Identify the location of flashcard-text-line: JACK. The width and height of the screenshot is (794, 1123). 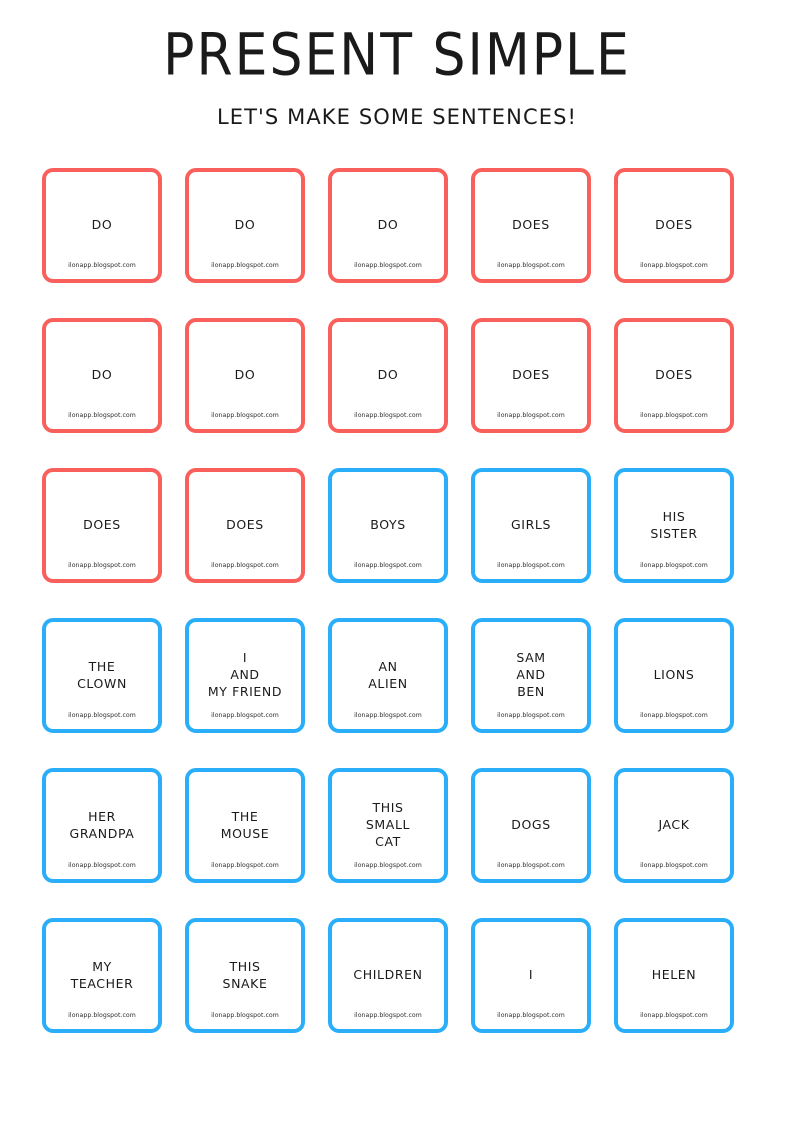
(674, 824).